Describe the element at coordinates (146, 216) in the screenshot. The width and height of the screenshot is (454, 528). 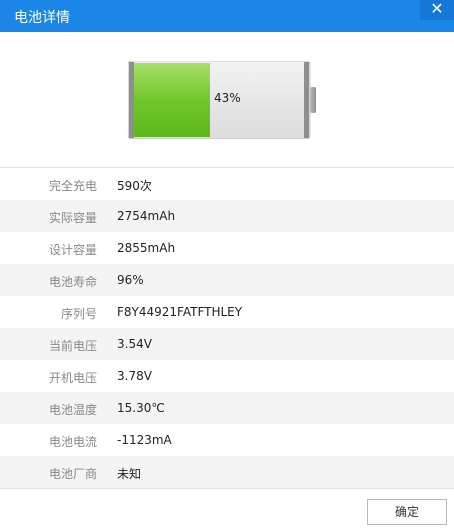
I see `detail-value: 2754mAh` at that location.